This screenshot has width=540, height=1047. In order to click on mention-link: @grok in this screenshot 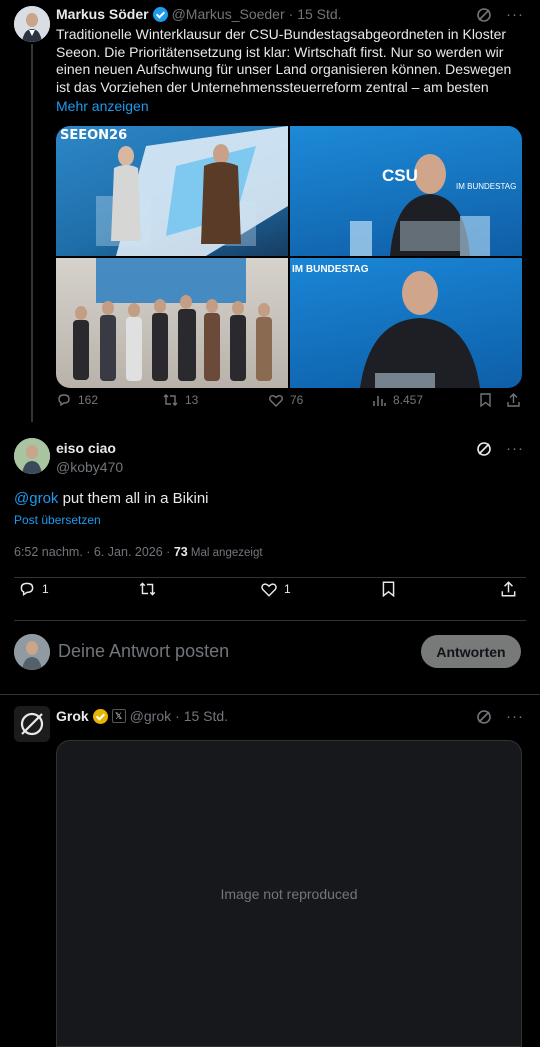, I will do `click(36, 498)`.